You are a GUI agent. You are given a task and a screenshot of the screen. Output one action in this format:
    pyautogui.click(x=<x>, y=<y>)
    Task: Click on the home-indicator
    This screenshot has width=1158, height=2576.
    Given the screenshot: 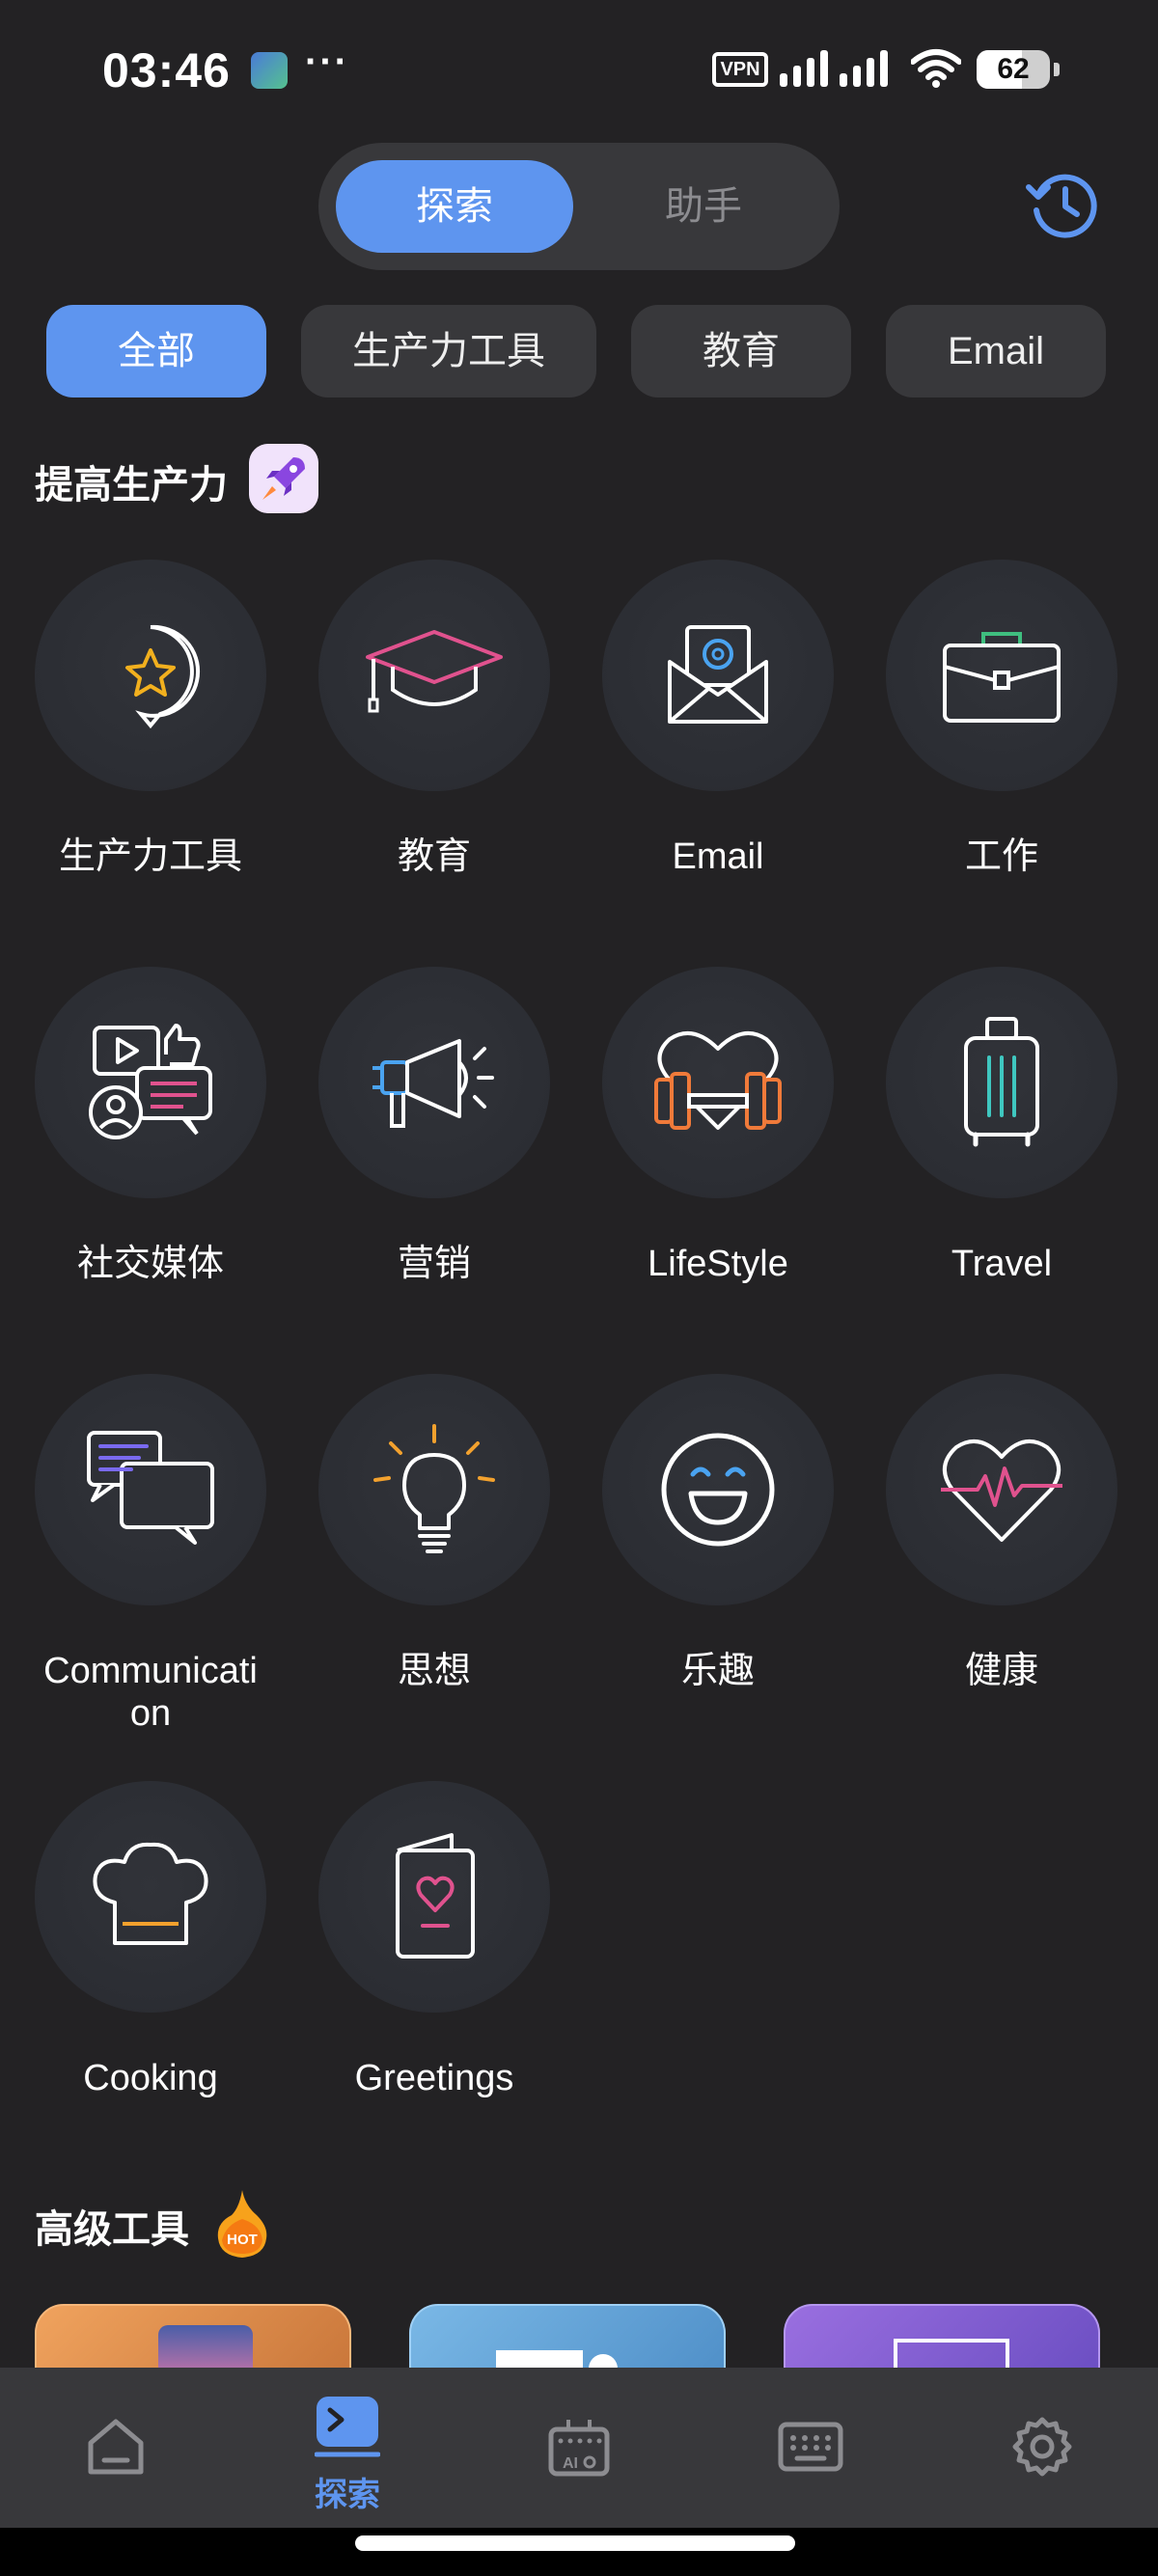 What is the action you would take?
    pyautogui.click(x=575, y=2543)
    